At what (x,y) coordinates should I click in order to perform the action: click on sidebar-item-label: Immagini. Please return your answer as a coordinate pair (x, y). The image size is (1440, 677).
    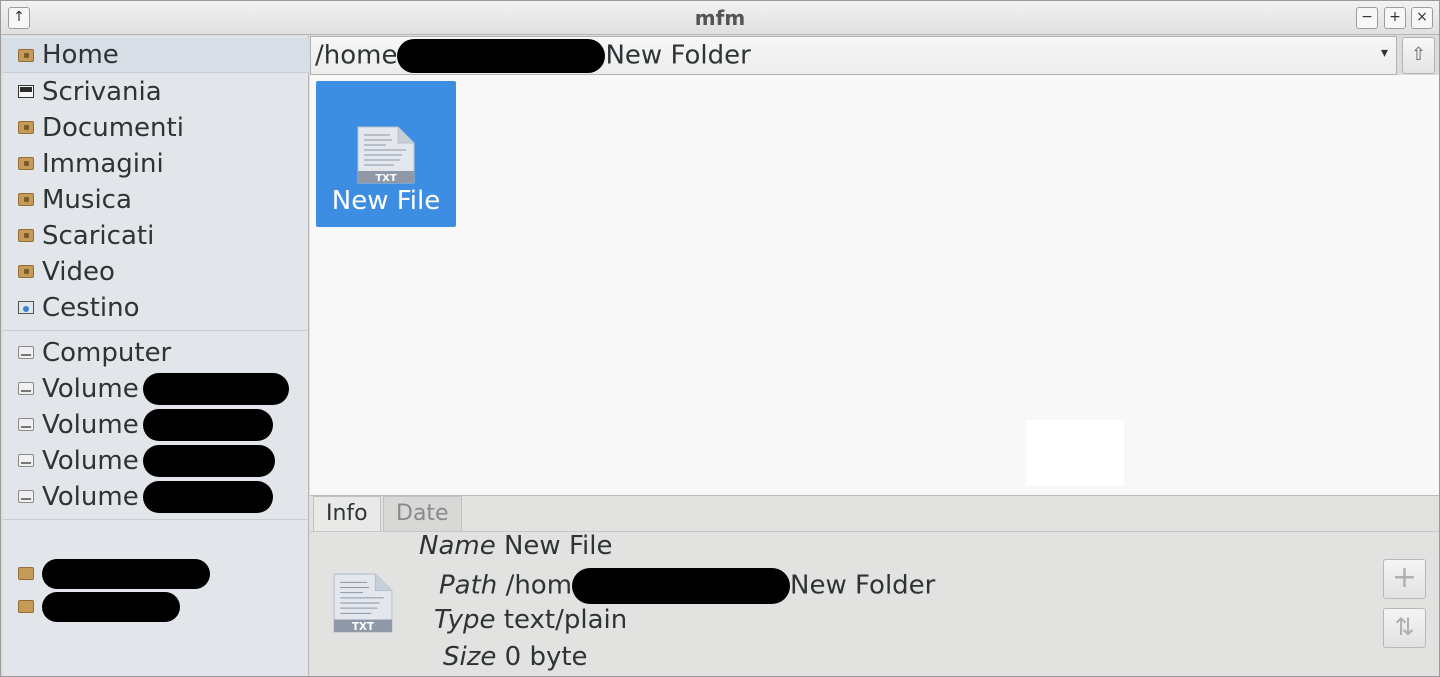
    Looking at the image, I should click on (103, 163).